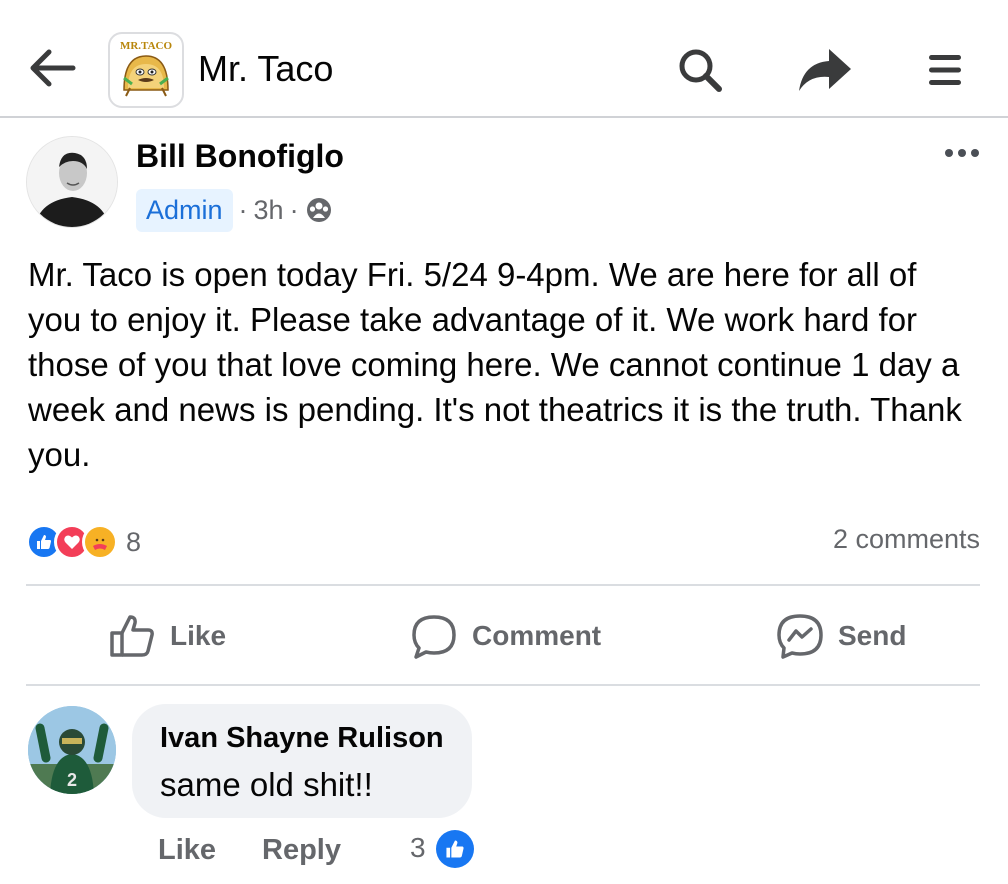 This screenshot has height=884, width=1008. I want to click on taco-logo-icon: MR.TACO, so click(146, 68).